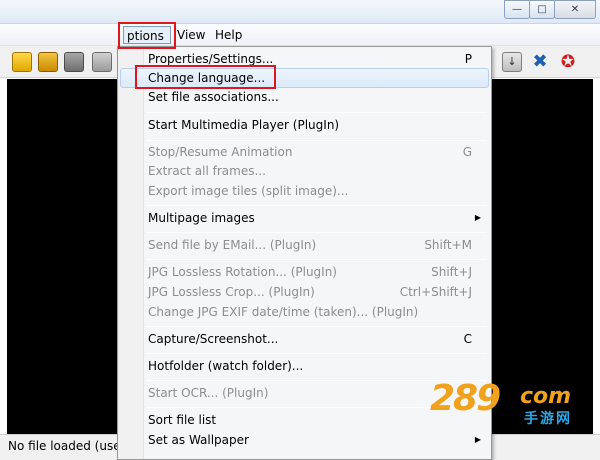  What do you see at coordinates (102, 62) in the screenshot?
I see `print-icon` at bounding box center [102, 62].